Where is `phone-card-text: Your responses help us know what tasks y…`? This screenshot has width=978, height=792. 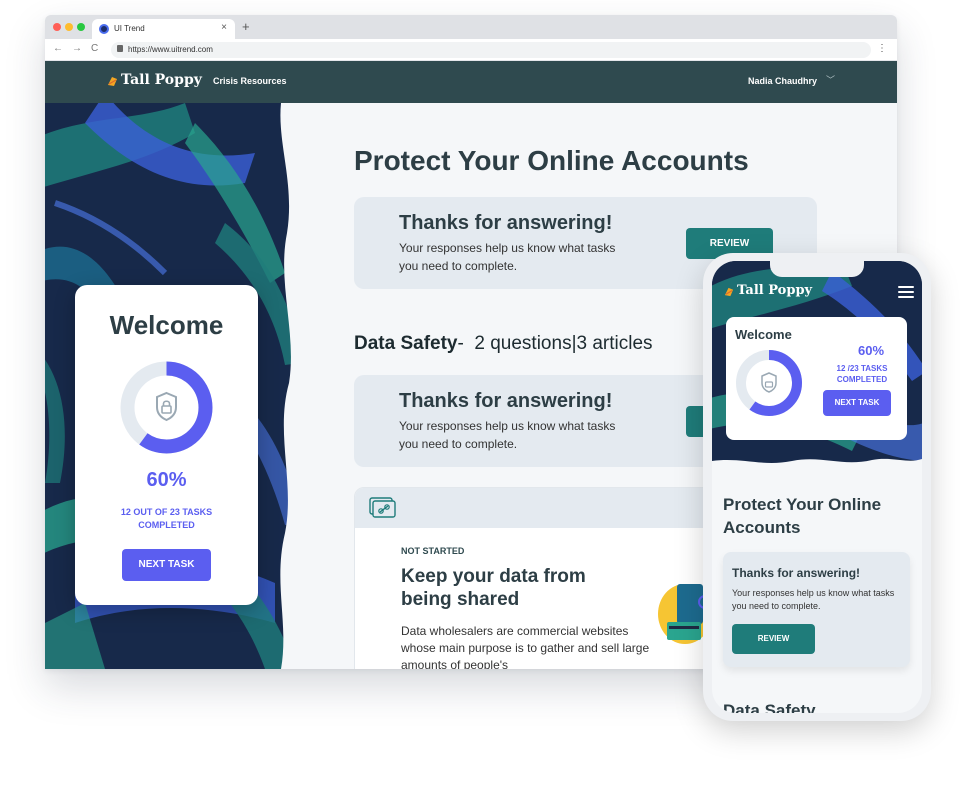 phone-card-text: Your responses help us know what tasks y… is located at coordinates (813, 599).